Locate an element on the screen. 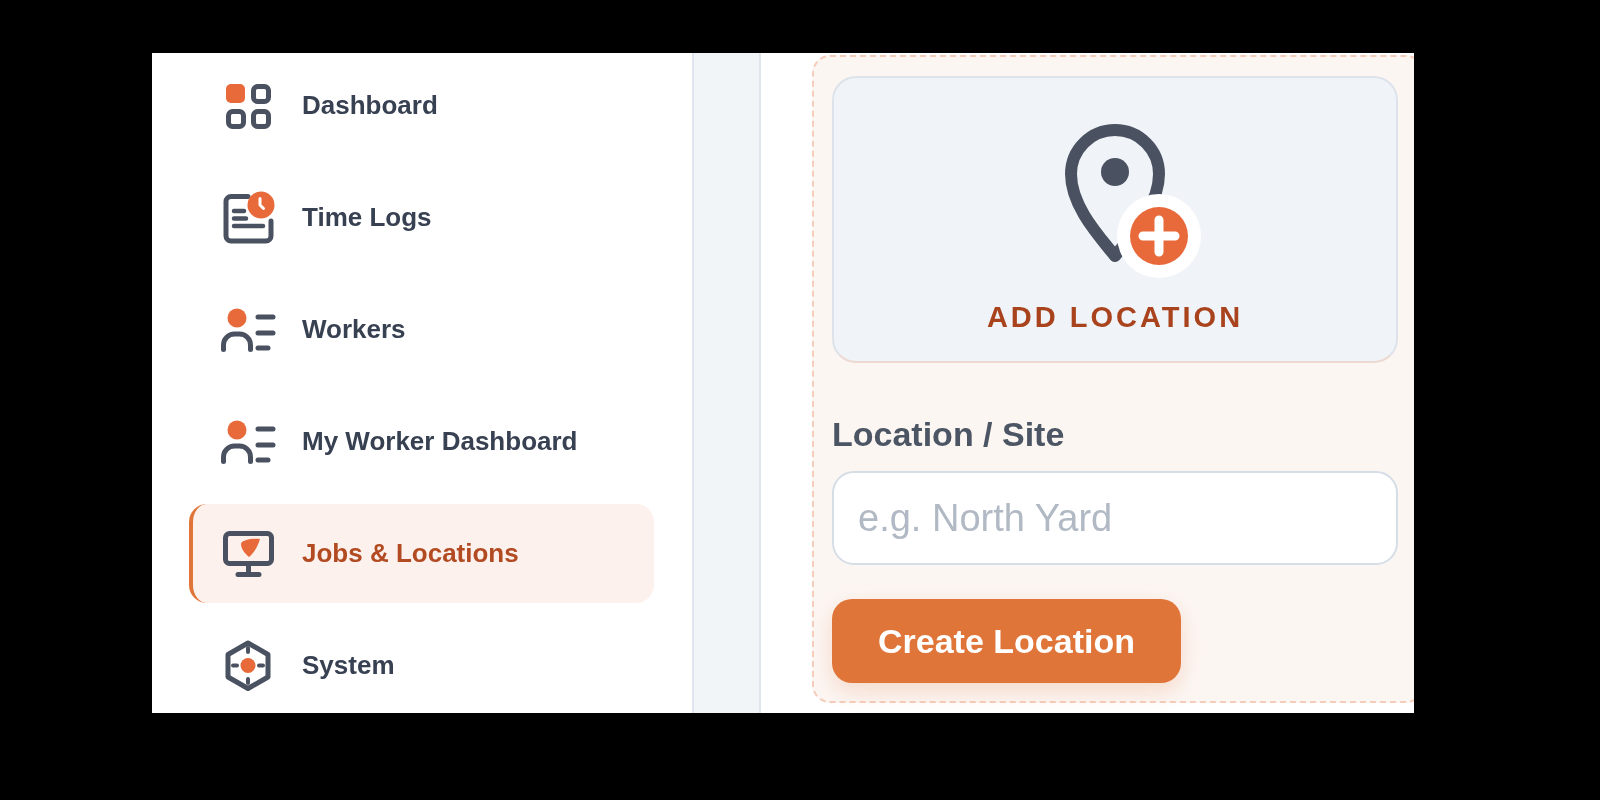  sidebar-item: Dashboard is located at coordinates (421, 105).